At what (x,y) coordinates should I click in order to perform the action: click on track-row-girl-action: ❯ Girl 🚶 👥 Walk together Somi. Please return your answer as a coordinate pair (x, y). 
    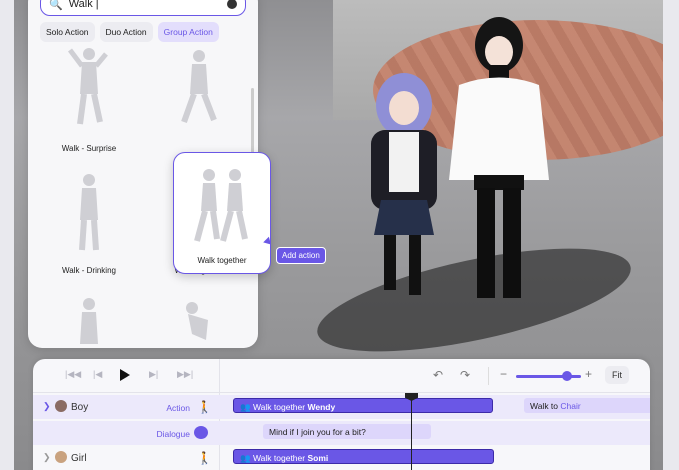
    Looking at the image, I should click on (341, 458).